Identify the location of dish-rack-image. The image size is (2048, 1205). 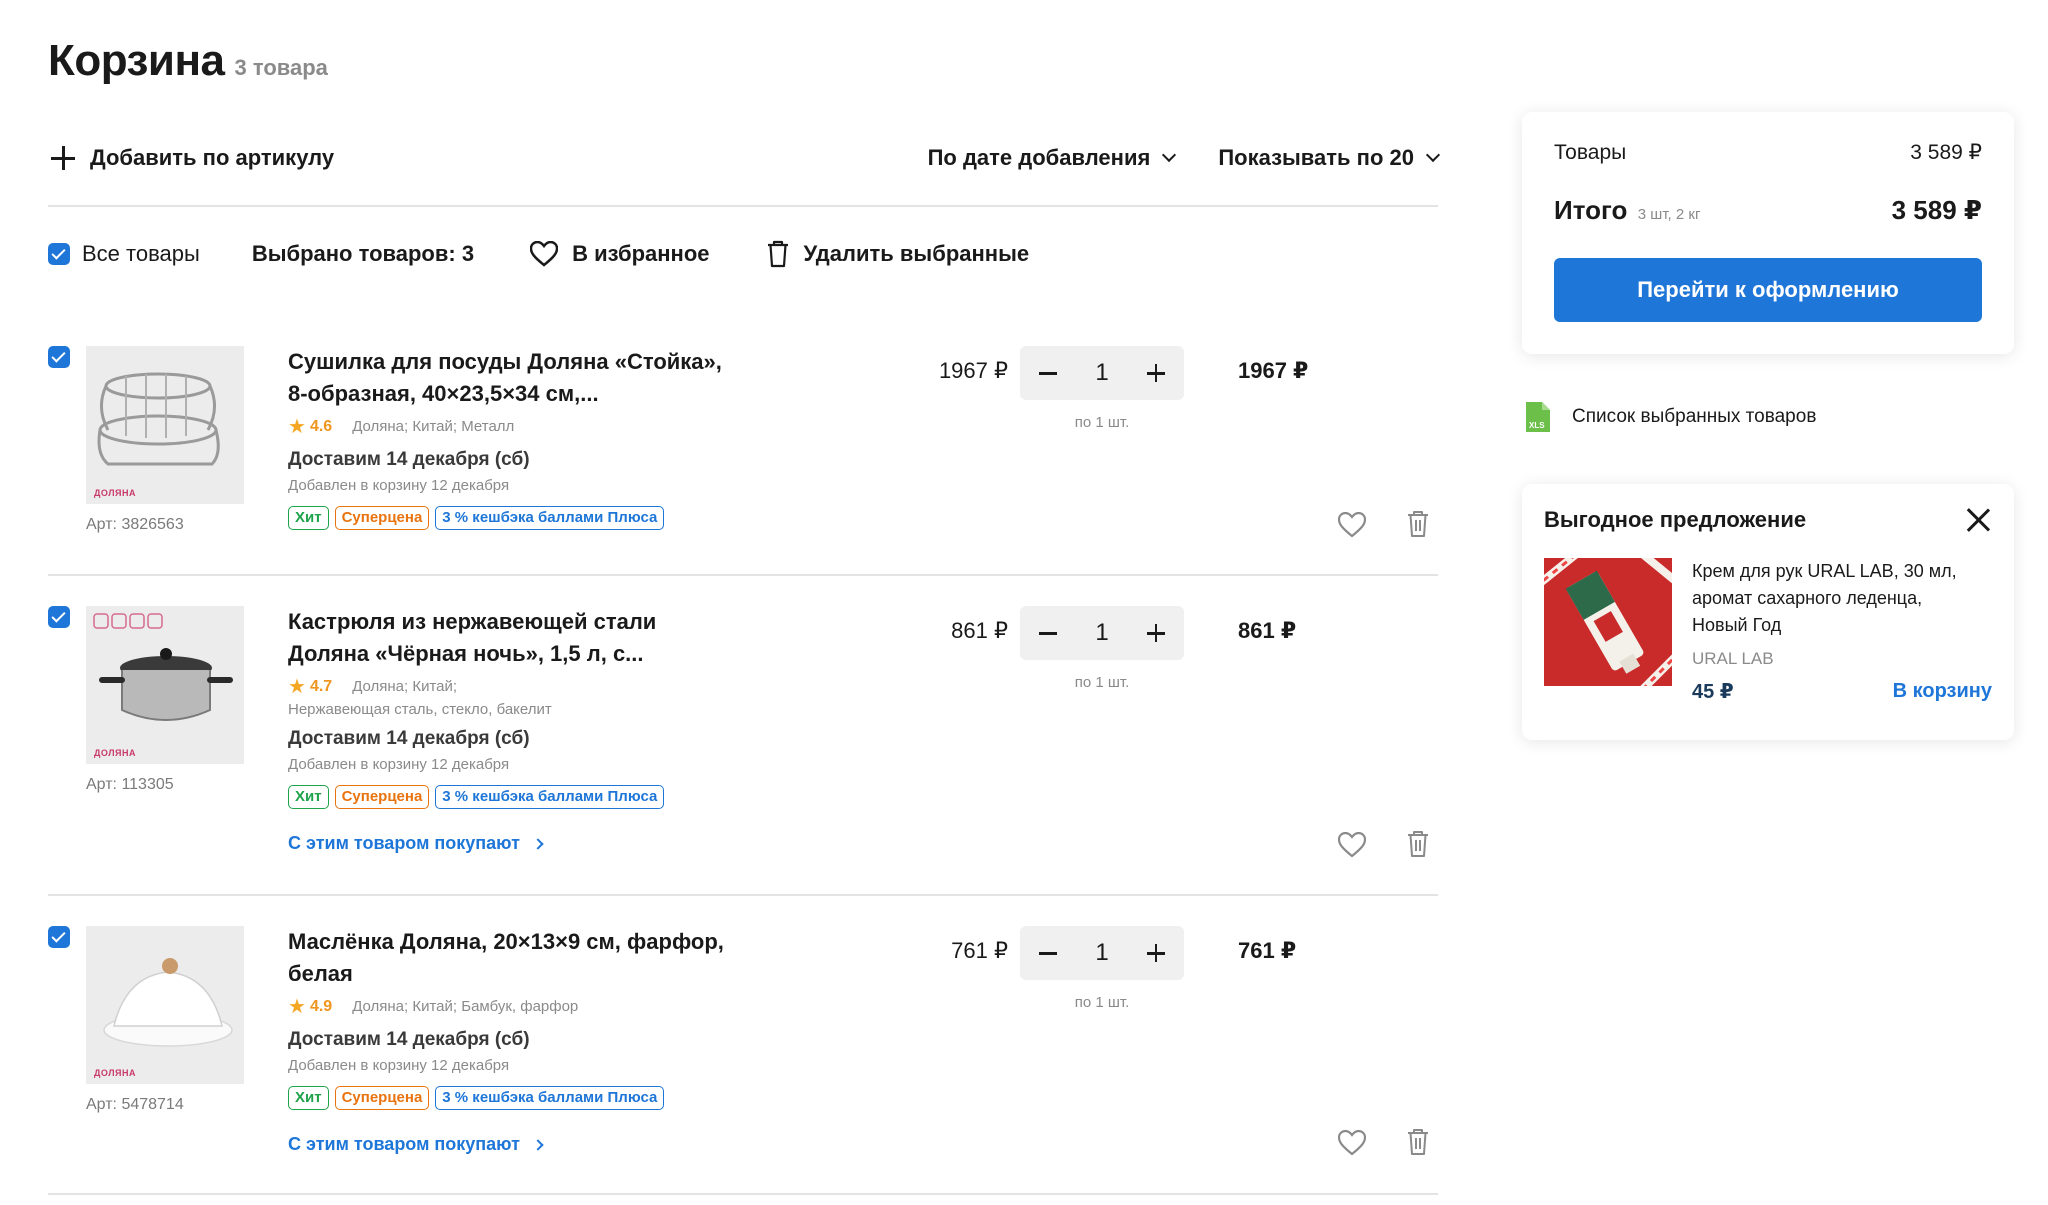
(165, 425).